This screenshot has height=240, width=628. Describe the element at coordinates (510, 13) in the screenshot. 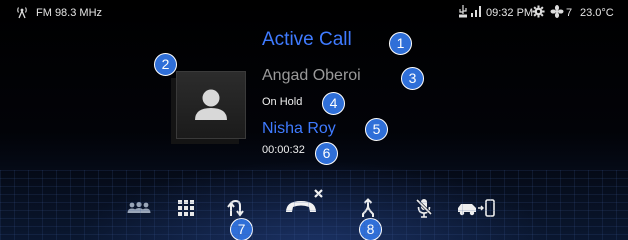

I see `clock: 09:32 PM` at that location.